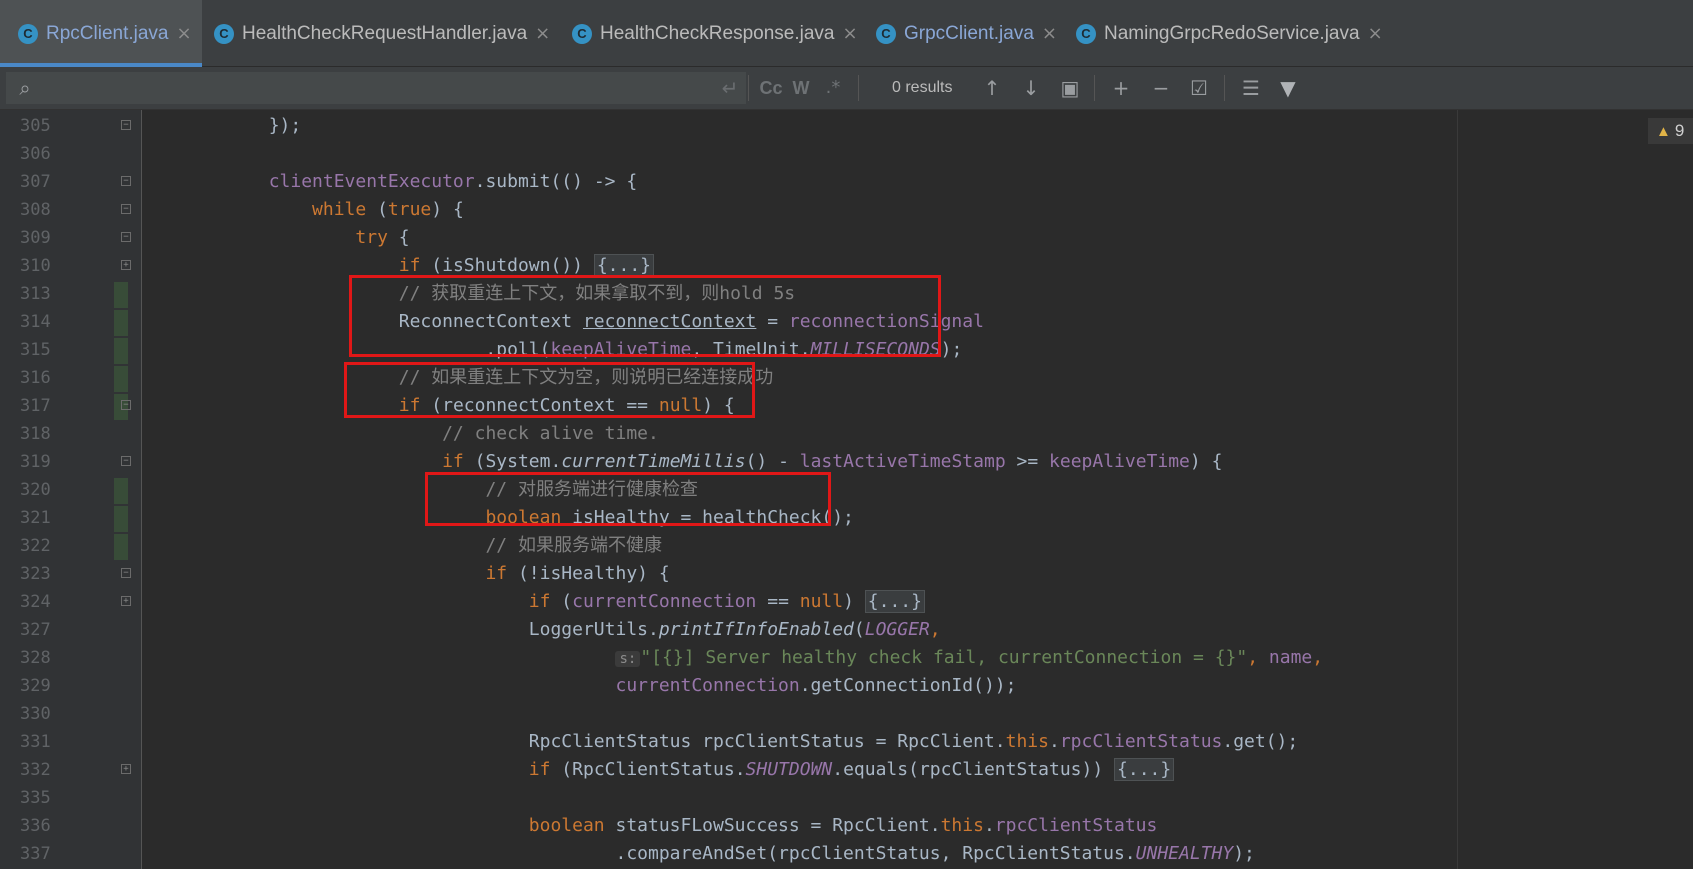 Image resolution: width=1693 pixels, height=869 pixels. What do you see at coordinates (453, 461) in the screenshot?
I see `code-token: if` at bounding box center [453, 461].